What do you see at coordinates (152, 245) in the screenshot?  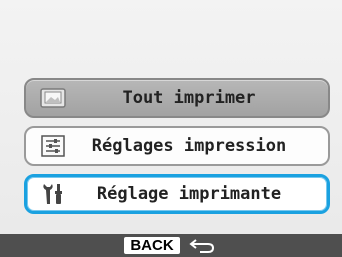 I see `back-button: BACK` at bounding box center [152, 245].